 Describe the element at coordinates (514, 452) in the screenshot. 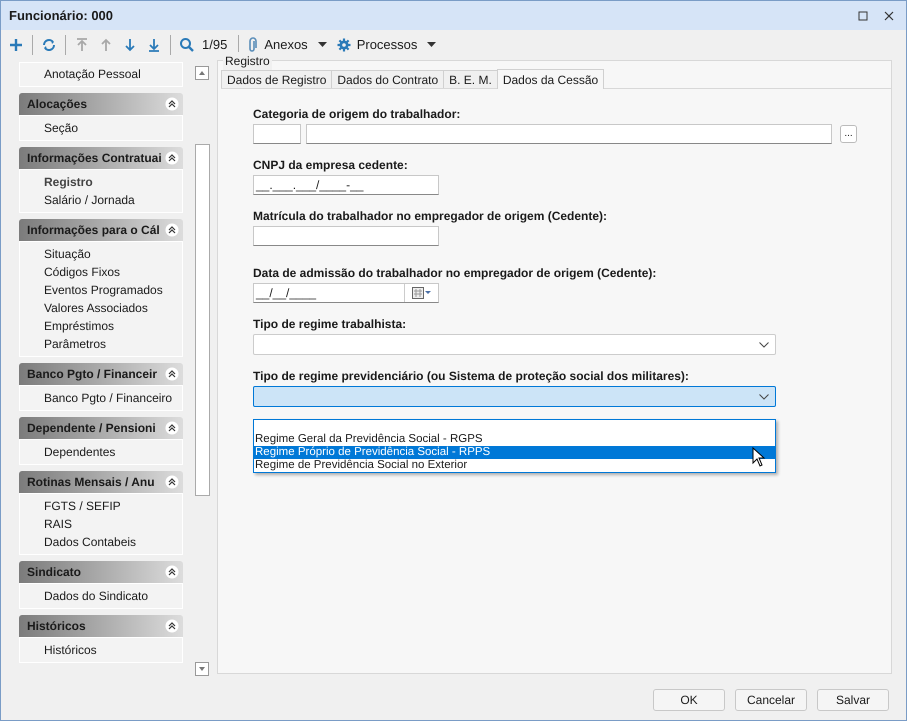

I see `dropdown-option: Regime Próprio de Previdência Social - RPPS` at that location.